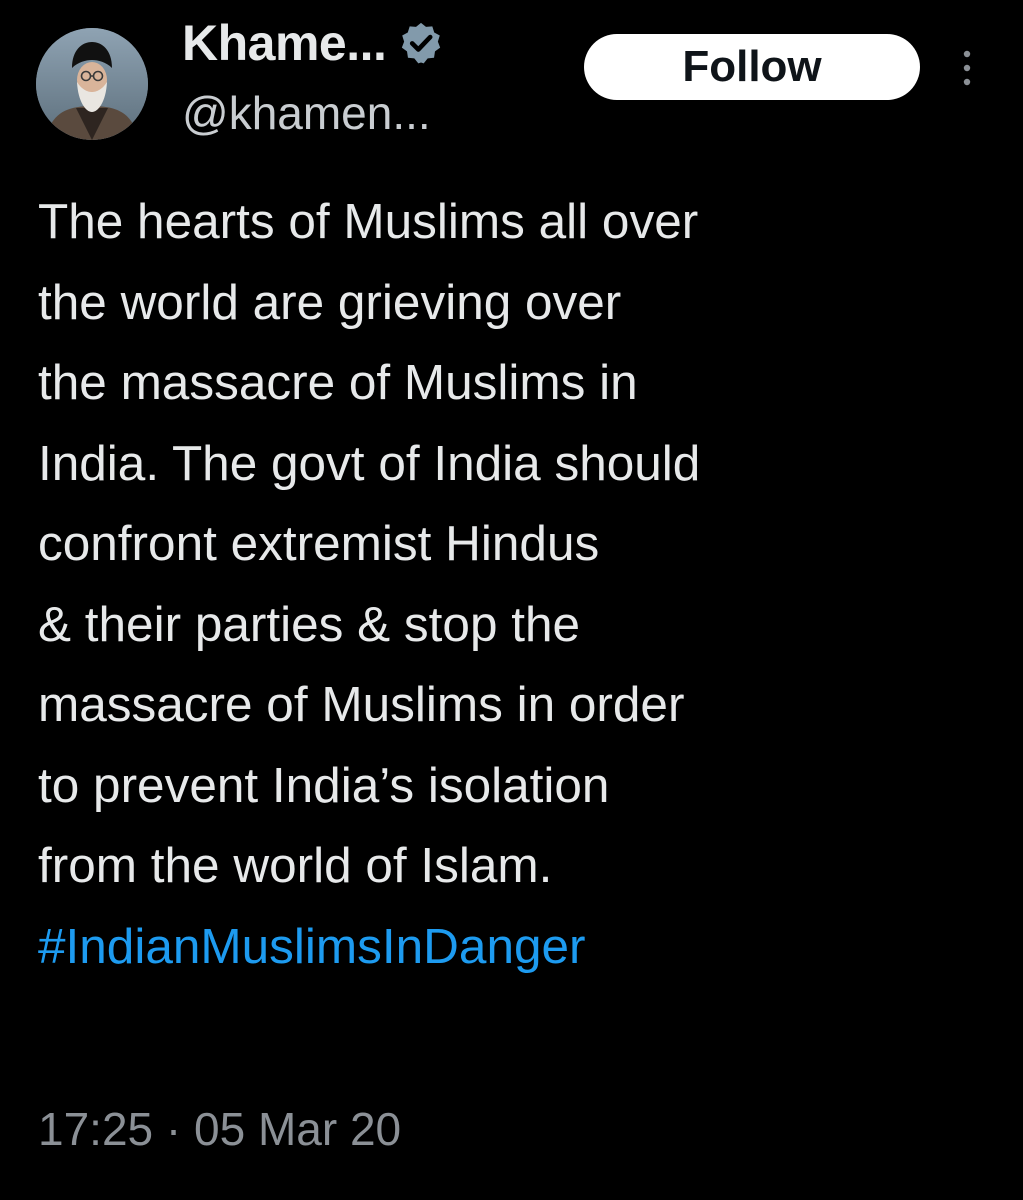  I want to click on tweet-text-line: from the world of Islam., so click(295, 865).